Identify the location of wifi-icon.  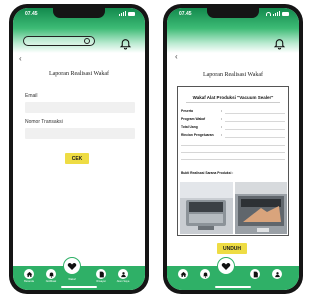
(268, 13).